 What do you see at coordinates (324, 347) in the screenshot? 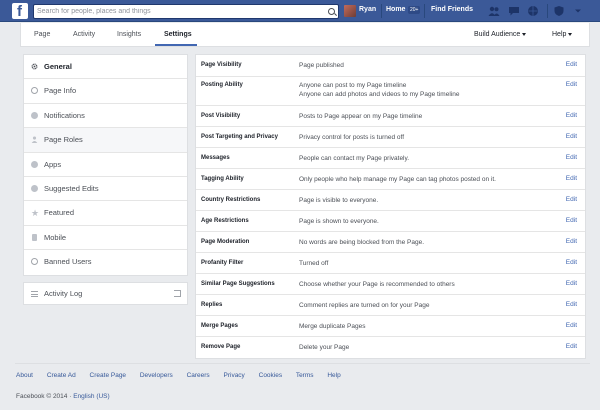
I see `setting-value: Delete your Page` at bounding box center [324, 347].